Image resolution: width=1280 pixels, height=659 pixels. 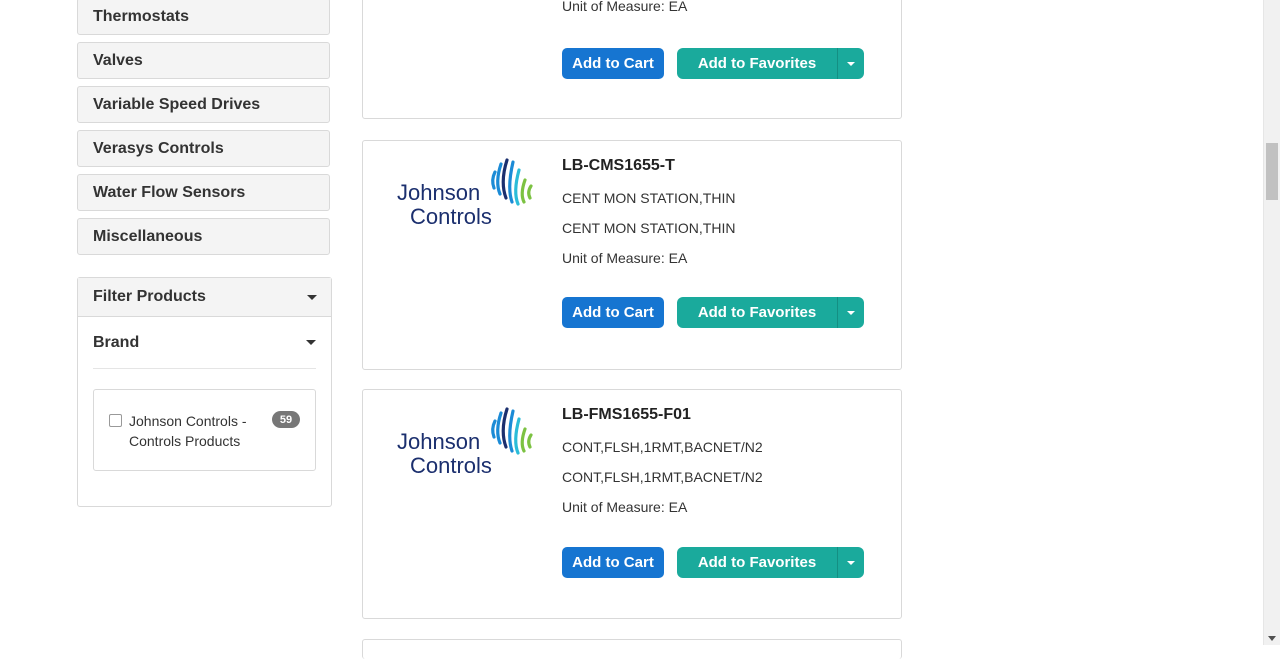 I want to click on brand-checkbox, so click(x=115, y=420).